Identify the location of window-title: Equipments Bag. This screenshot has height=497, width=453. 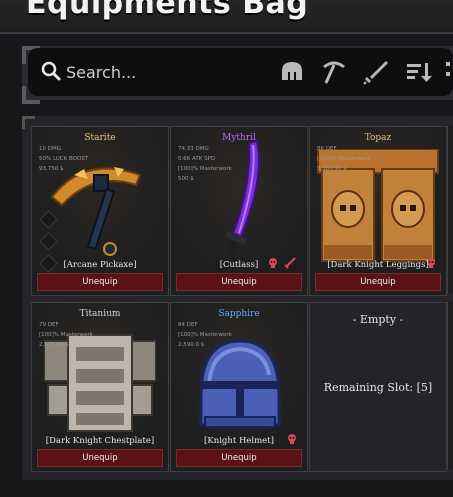
(167, 10).